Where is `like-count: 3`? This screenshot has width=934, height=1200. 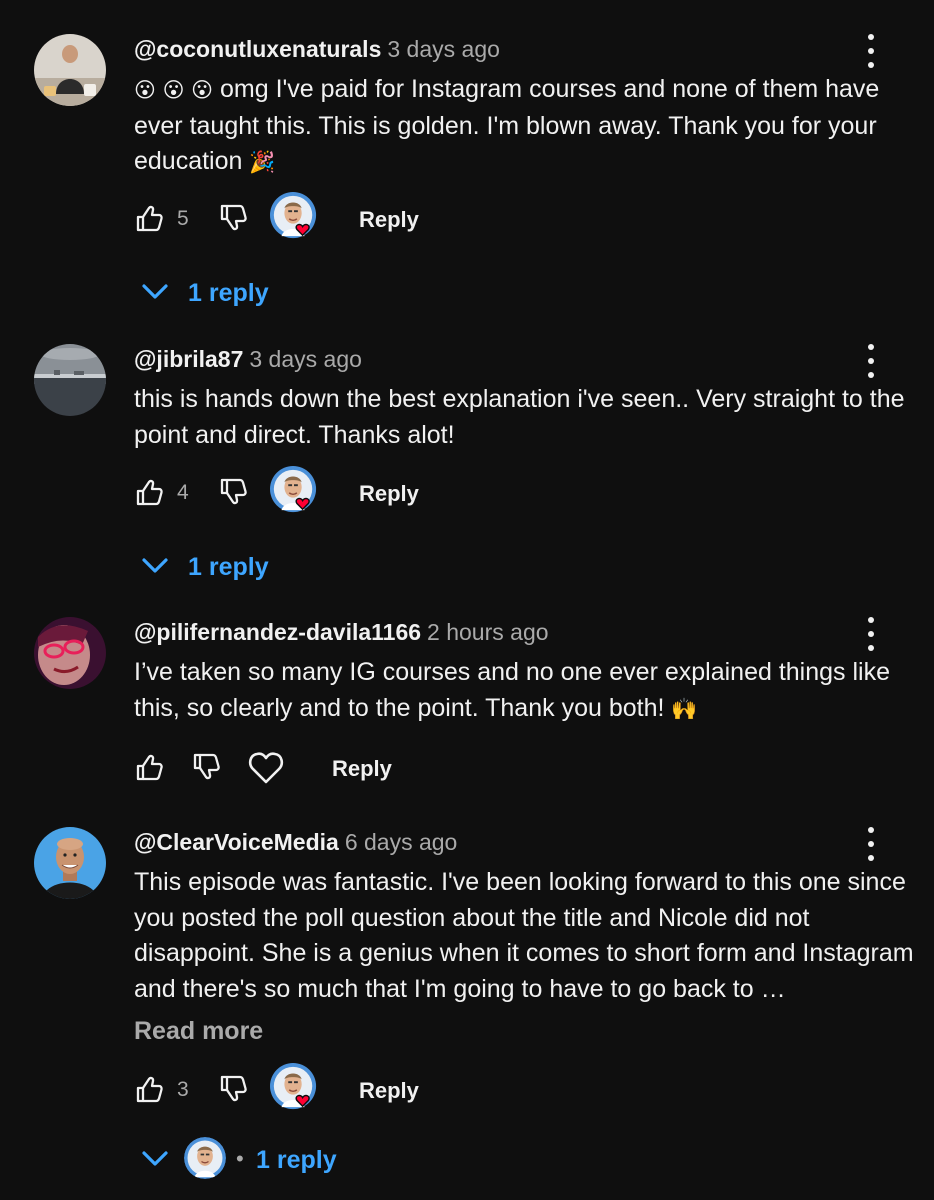
like-count: 3 is located at coordinates (183, 1089).